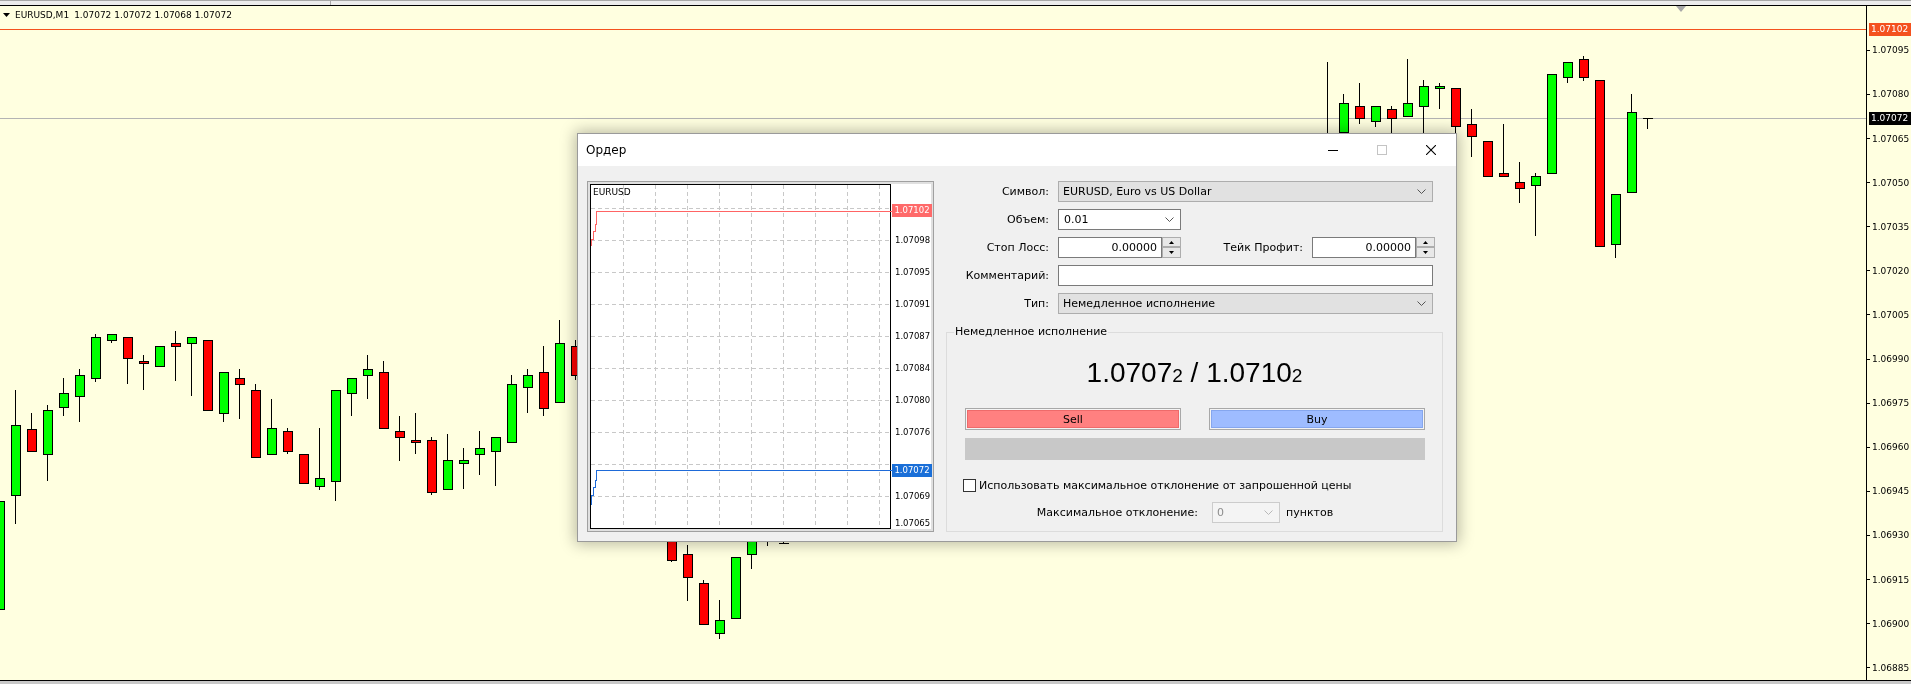 The height and width of the screenshot is (684, 1911). What do you see at coordinates (1119, 219) in the screenshot?
I see `volume-dropdown: 0.01` at bounding box center [1119, 219].